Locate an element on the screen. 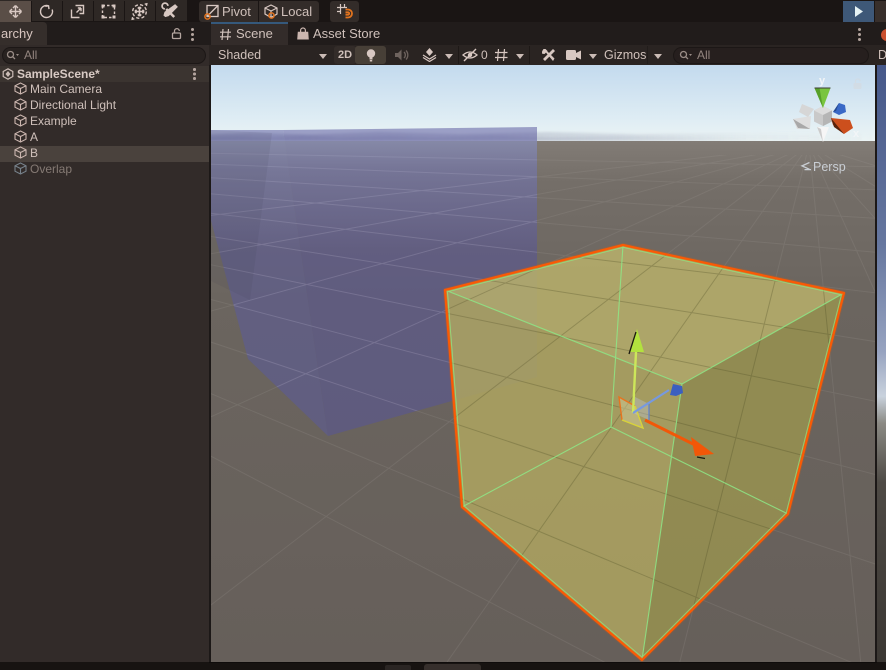 This screenshot has width=886, height=670. svg-text: Persp is located at coordinates (829, 167).